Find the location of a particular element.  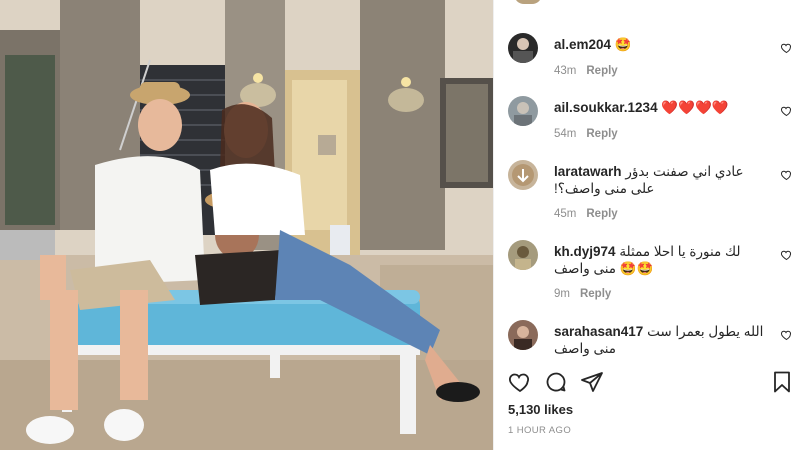

comment-username: sarahasan417 is located at coordinates (598, 331).